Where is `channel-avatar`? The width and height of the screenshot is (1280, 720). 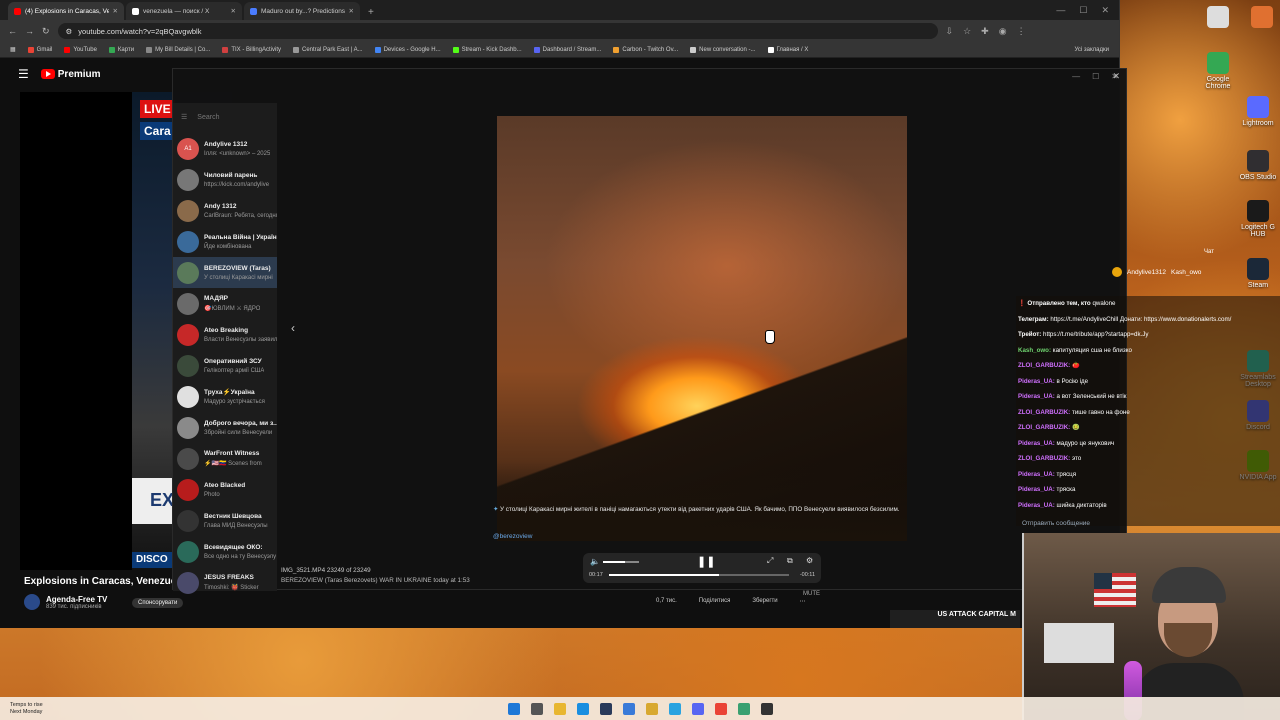
channel-avatar is located at coordinates (32, 602).